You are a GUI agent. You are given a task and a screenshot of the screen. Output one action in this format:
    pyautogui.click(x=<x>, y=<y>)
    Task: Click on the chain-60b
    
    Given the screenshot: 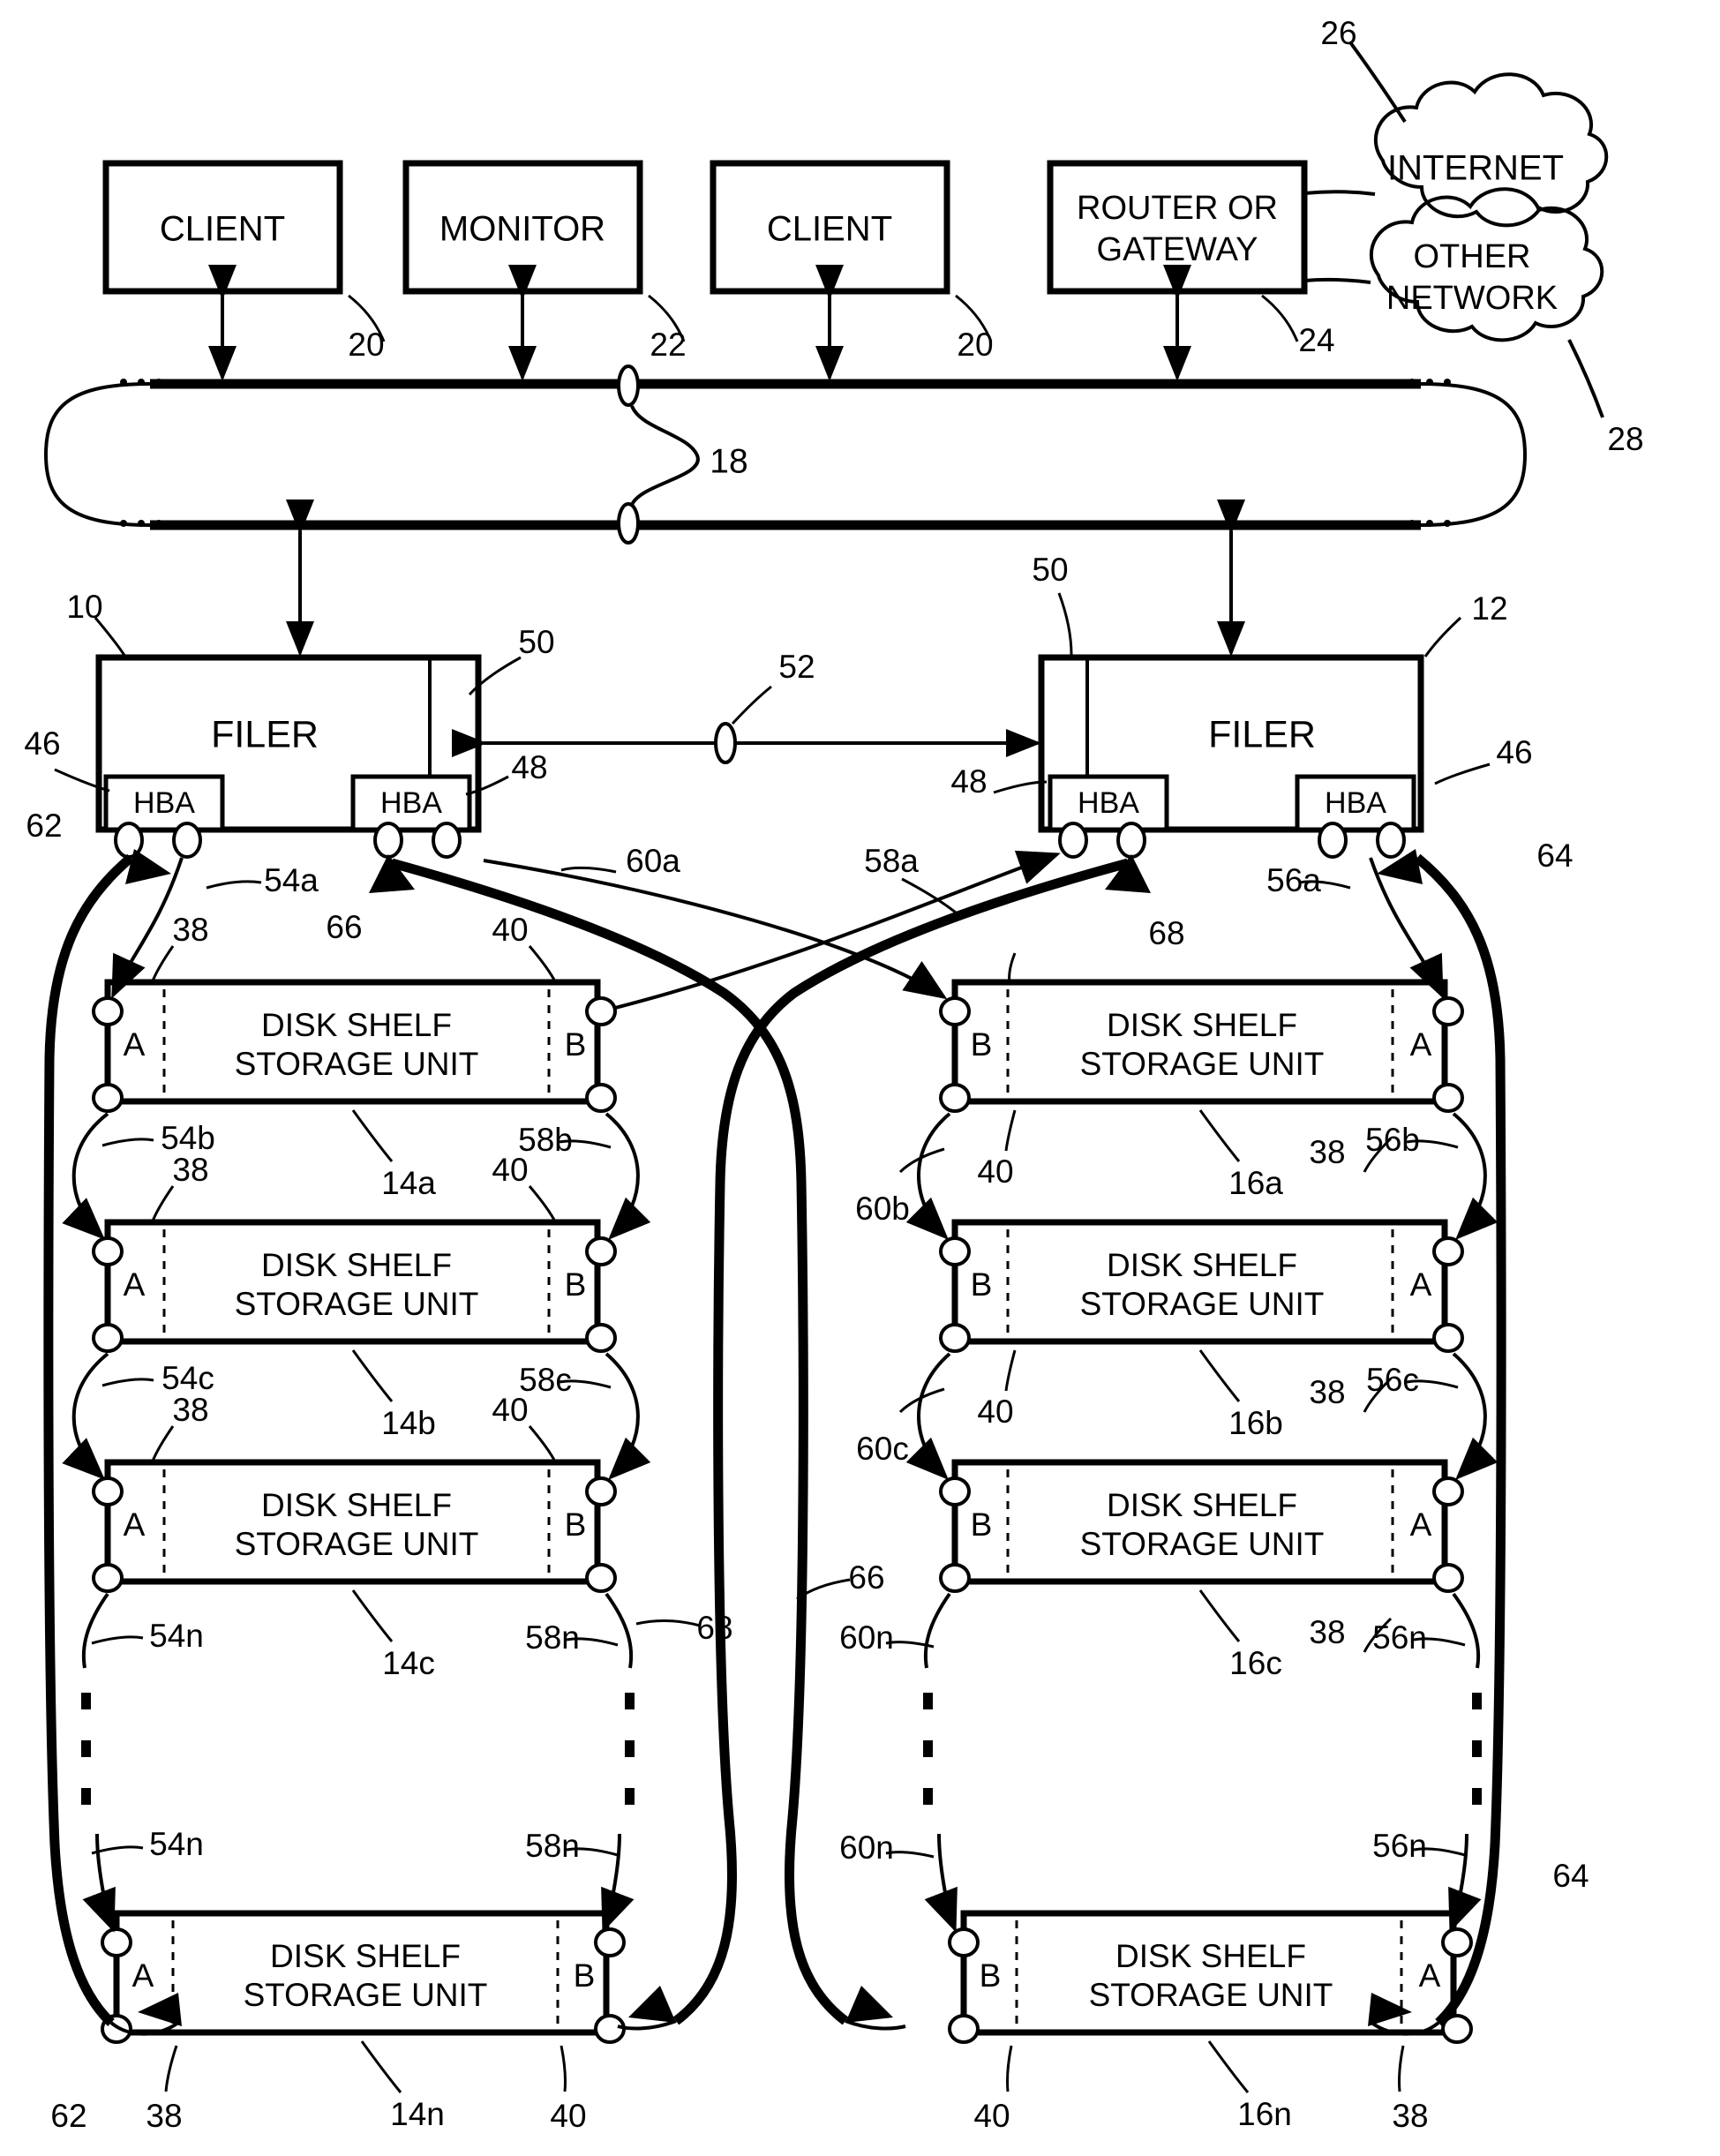 What is the action you would take?
    pyautogui.click(x=928, y=1176)
    